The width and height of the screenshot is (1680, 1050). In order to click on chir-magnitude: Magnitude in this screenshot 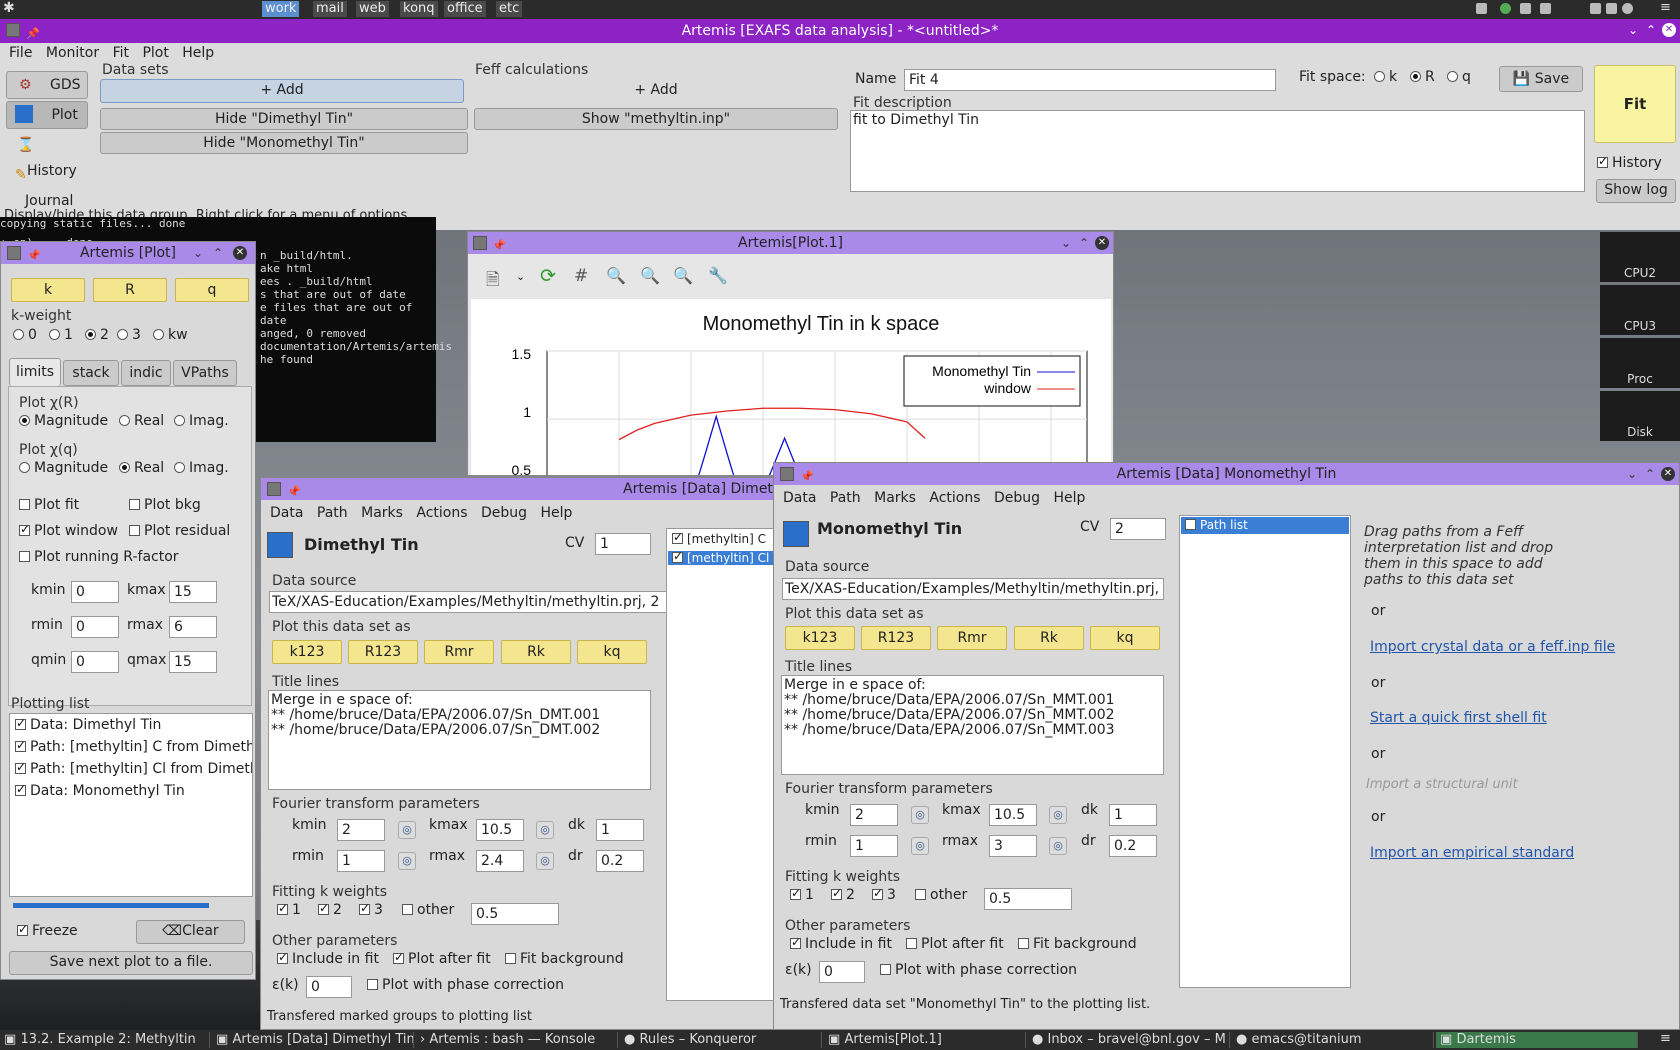, I will do `click(63, 421)`.